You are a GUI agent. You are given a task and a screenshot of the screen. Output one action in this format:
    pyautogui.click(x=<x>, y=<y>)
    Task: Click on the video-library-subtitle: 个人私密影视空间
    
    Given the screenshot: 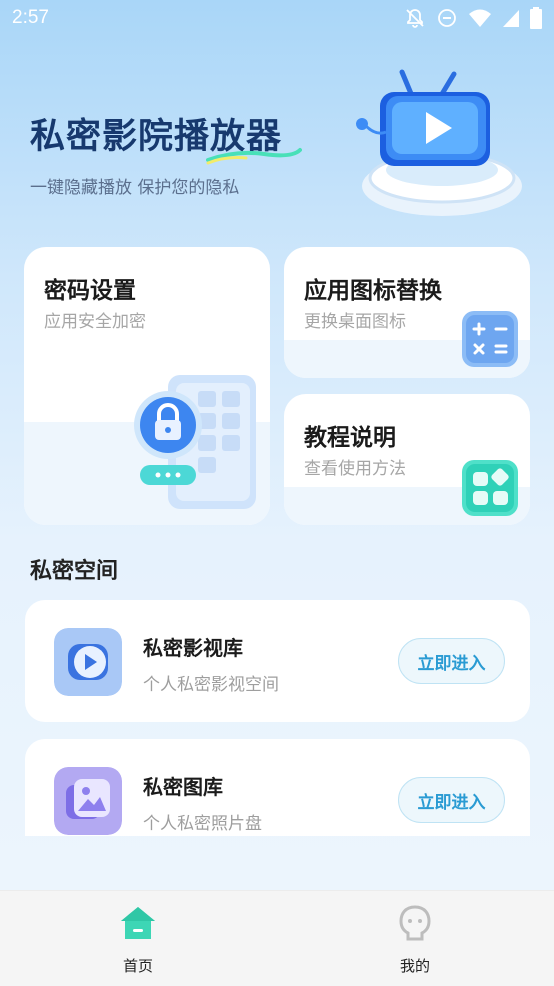 What is the action you would take?
    pyautogui.click(x=211, y=685)
    